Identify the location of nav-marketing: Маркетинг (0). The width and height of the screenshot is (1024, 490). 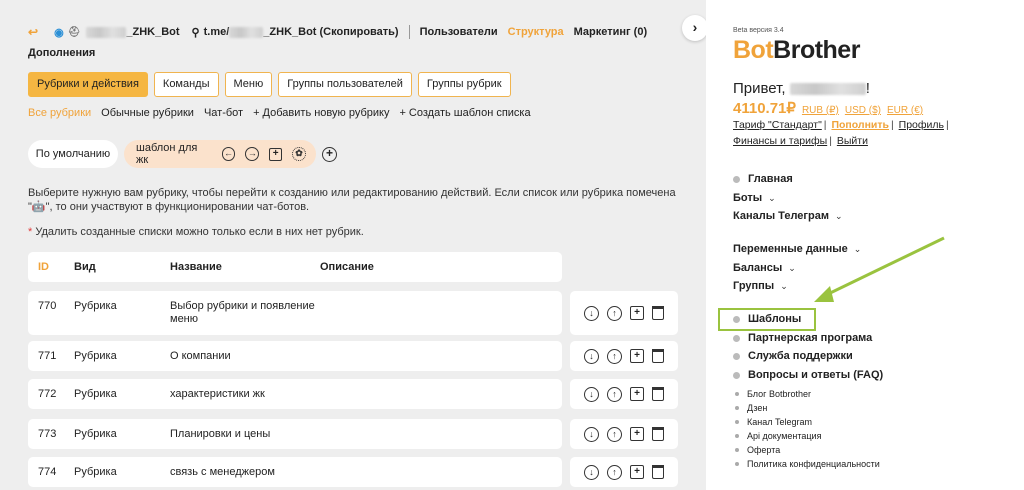
(611, 32).